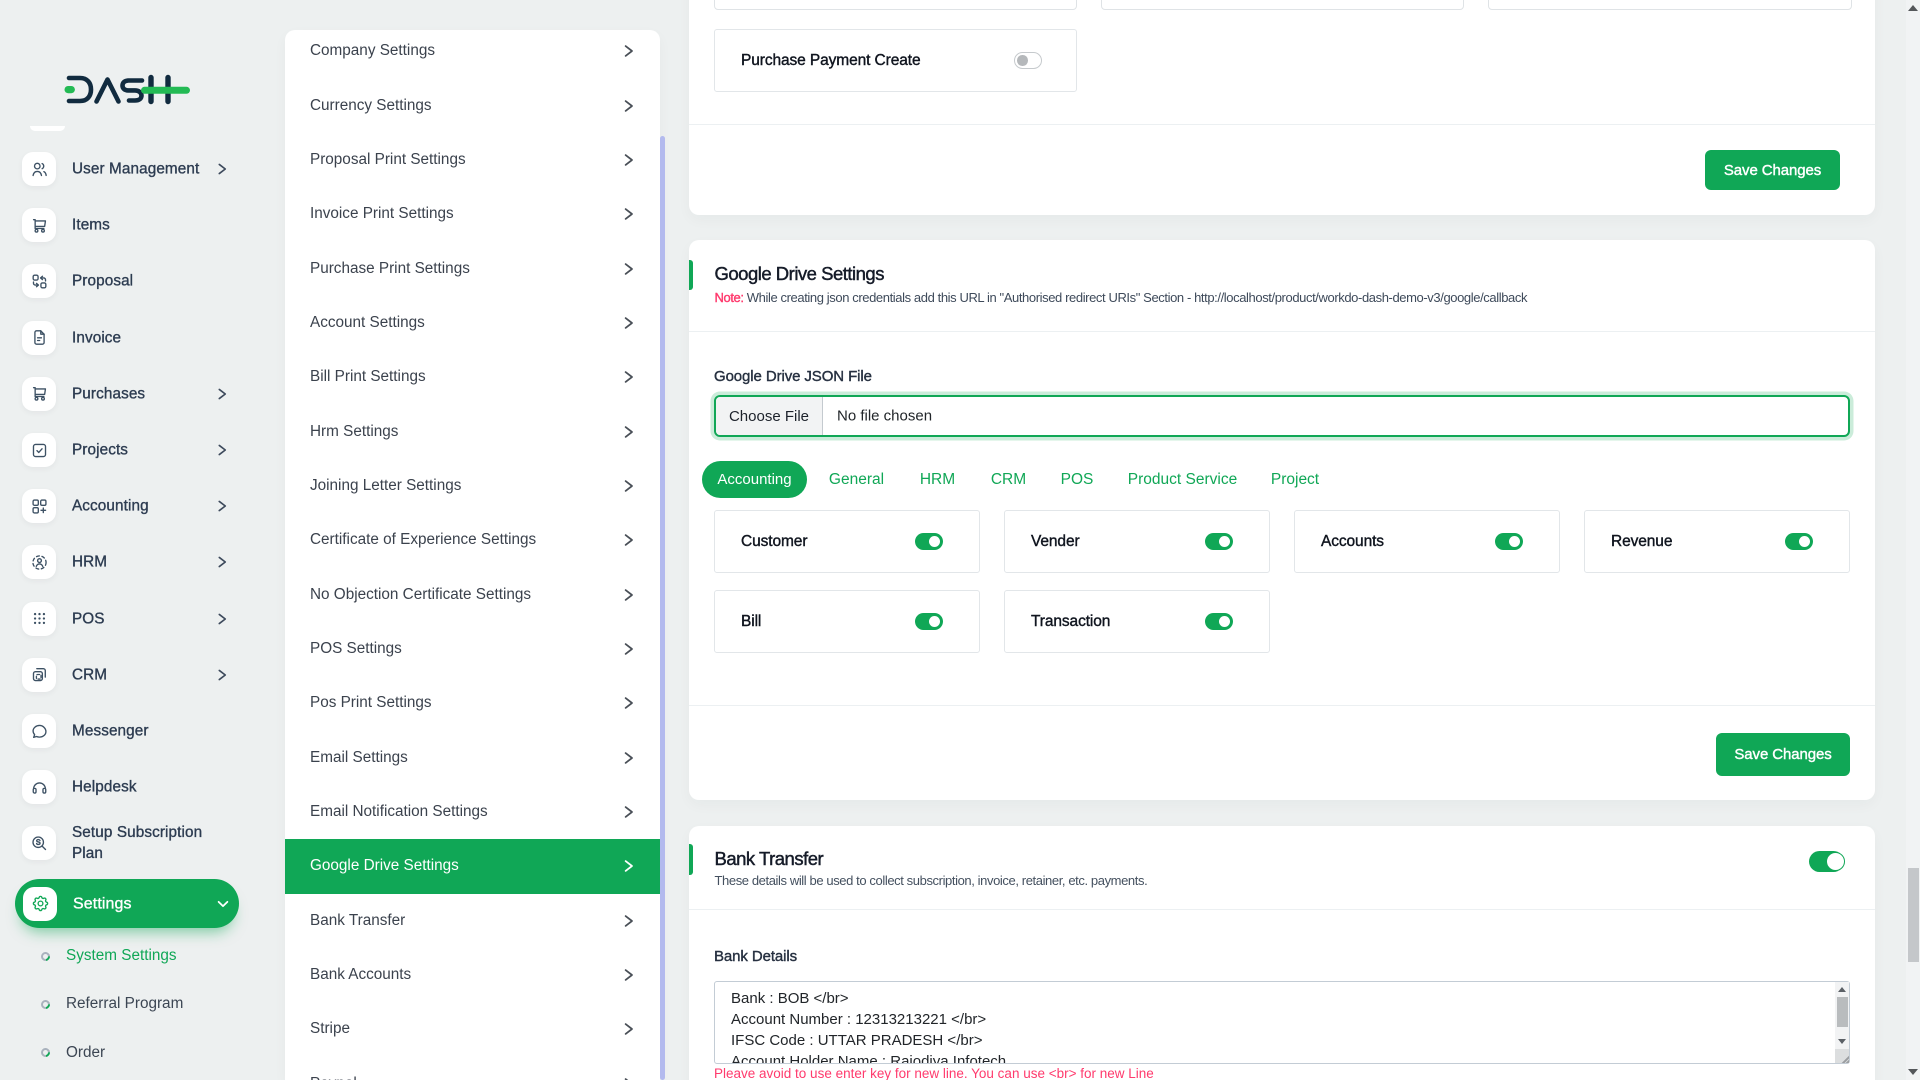 The image size is (1920, 1080). What do you see at coordinates (1008, 480) in the screenshot?
I see `tab-crm: CRM` at bounding box center [1008, 480].